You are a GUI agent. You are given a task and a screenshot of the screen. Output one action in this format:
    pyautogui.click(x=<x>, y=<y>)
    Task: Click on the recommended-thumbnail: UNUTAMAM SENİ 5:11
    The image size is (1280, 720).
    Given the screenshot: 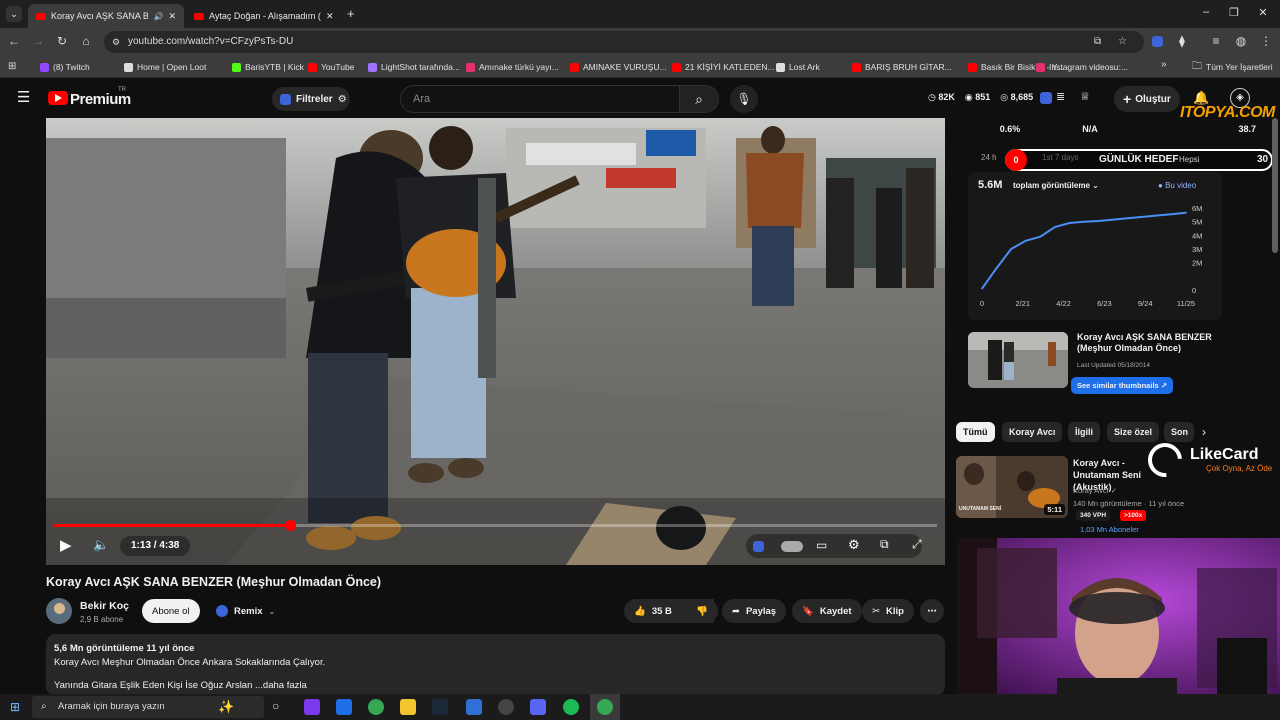 What is the action you would take?
    pyautogui.click(x=1012, y=487)
    